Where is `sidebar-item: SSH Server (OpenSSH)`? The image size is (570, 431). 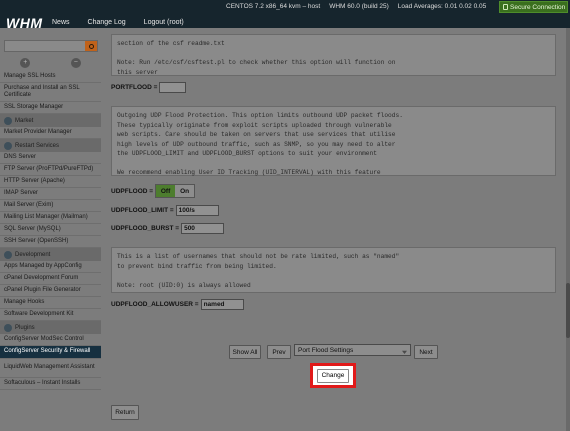
sidebar-item: SSH Server (OpenSSH) is located at coordinates (50, 242).